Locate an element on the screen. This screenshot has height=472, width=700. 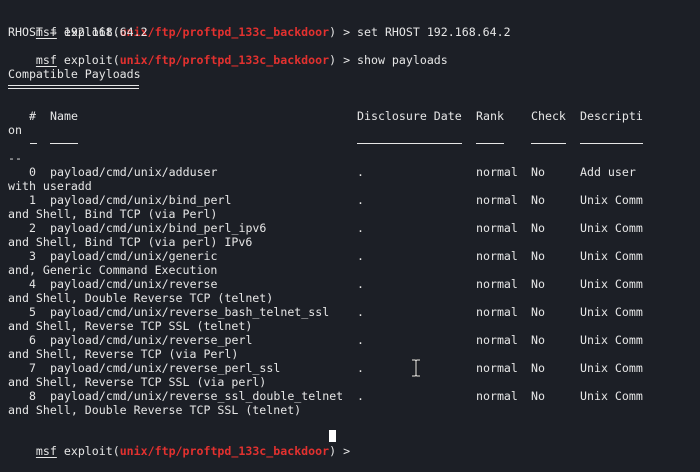
row-name: payload/cmd/unix/reverse is located at coordinates (134, 284).